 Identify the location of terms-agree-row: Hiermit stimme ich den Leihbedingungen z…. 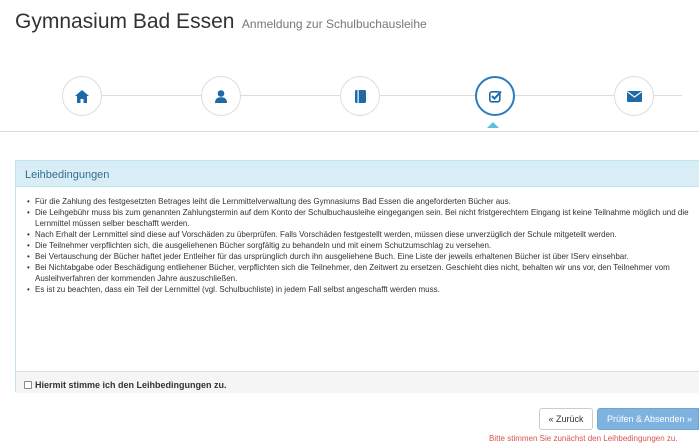
(357, 382).